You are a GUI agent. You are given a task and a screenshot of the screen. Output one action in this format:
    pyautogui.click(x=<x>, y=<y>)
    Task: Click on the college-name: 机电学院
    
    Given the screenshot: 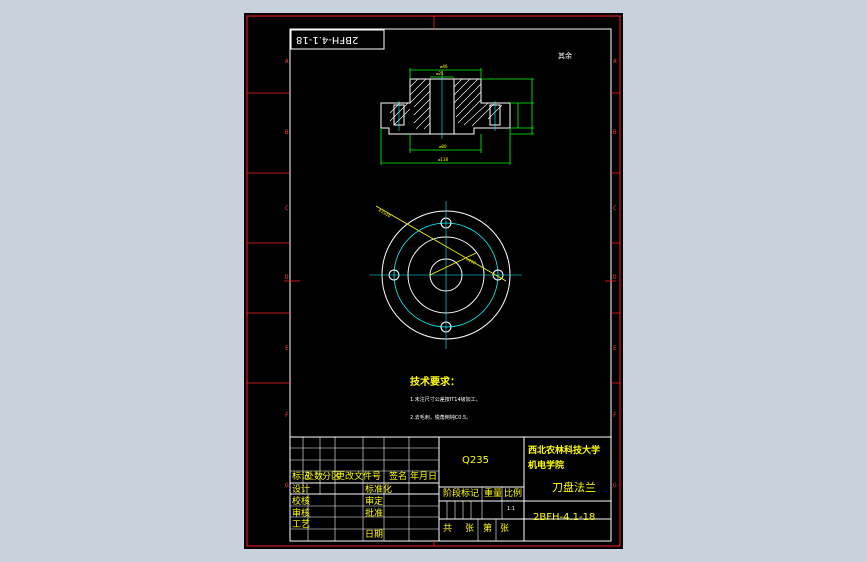 What is the action you would take?
    pyautogui.click(x=546, y=466)
    